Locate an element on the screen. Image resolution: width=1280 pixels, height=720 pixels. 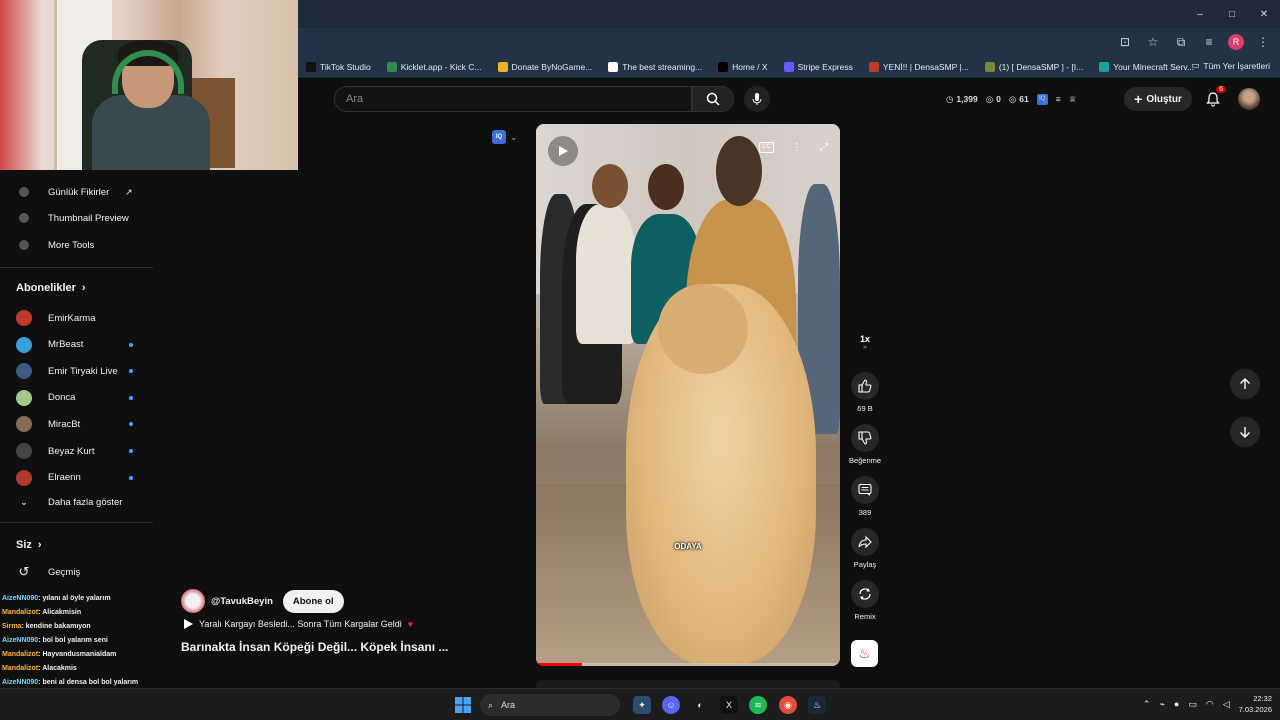
bookmark-item: TikTok Studio is located at coordinates (338, 66).